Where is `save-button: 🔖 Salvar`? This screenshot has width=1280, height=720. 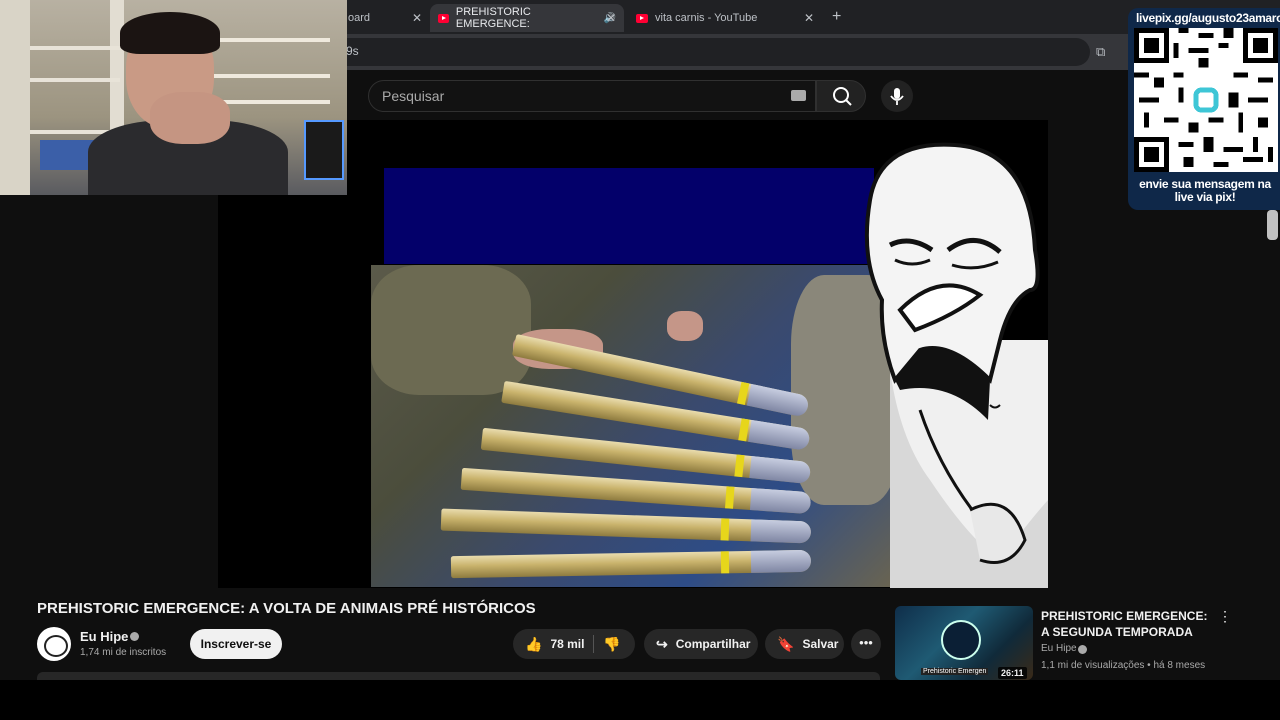 save-button: 🔖 Salvar is located at coordinates (804, 644).